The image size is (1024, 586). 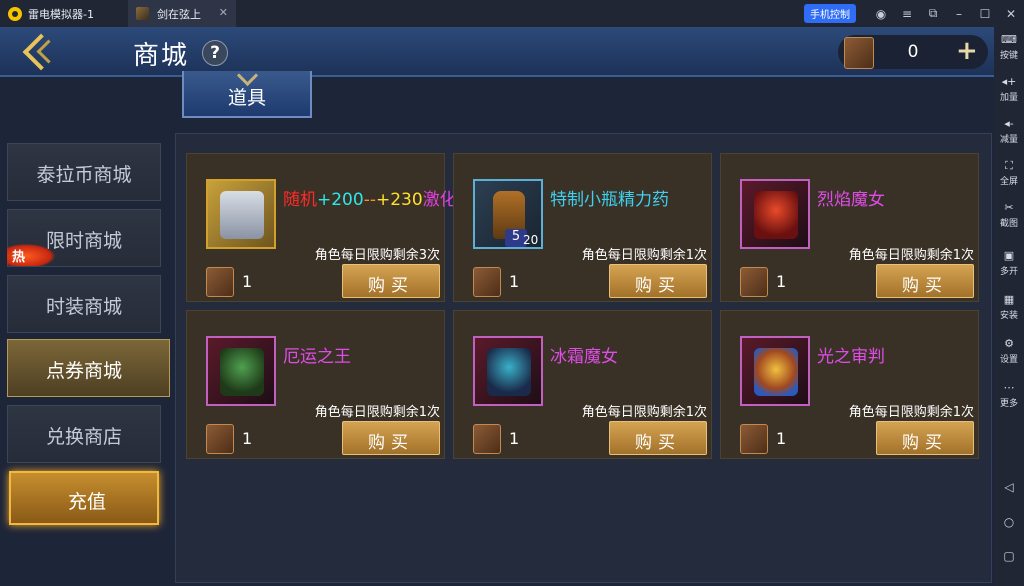 I want to click on maximize-icon: ☐, so click(x=985, y=14).